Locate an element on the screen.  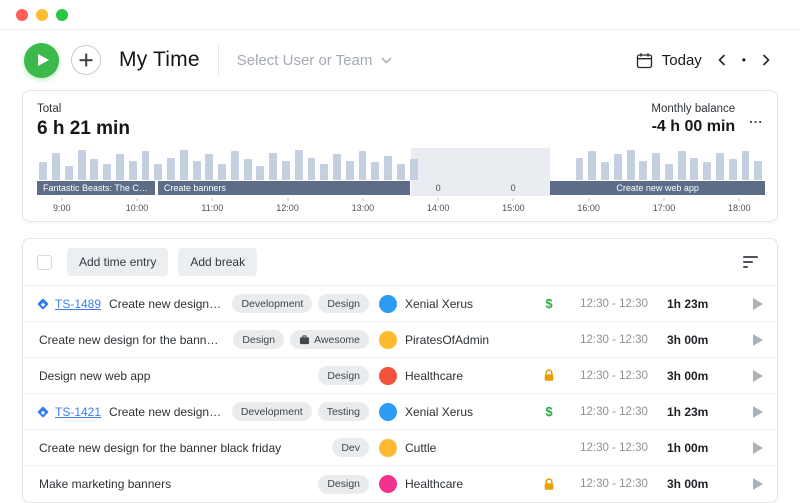
total-label: Total is located at coordinates (49, 109).